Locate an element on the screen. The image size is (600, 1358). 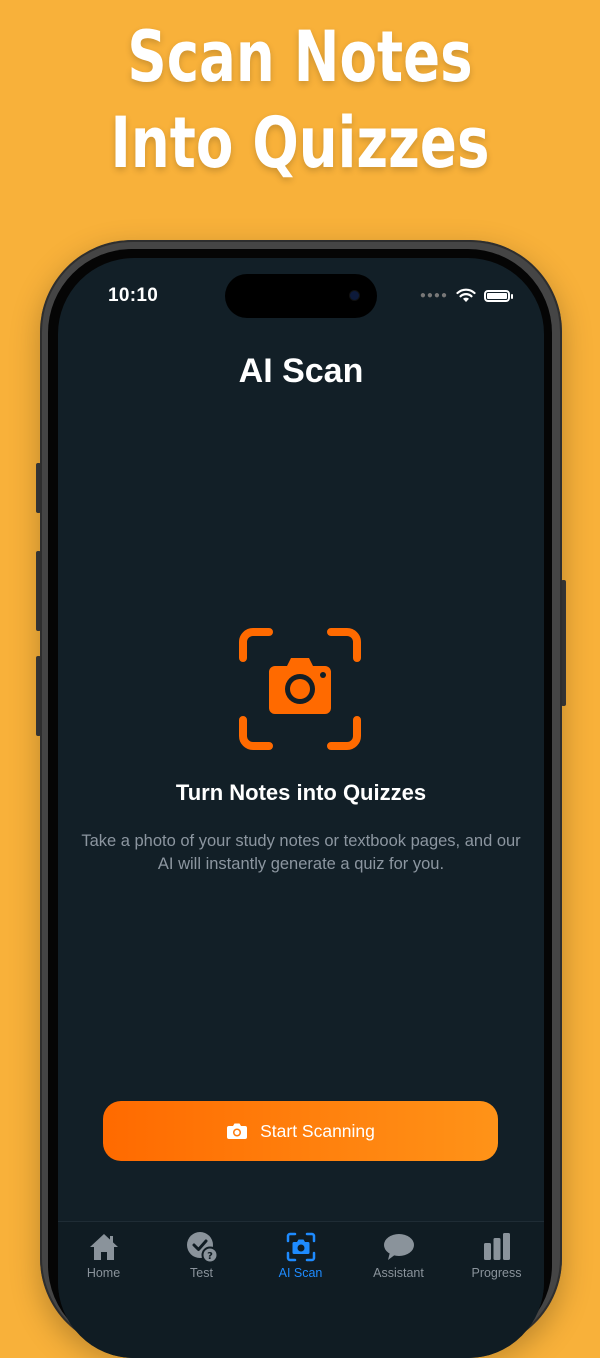
status-icons: ●●●● is located at coordinates (466, 295).